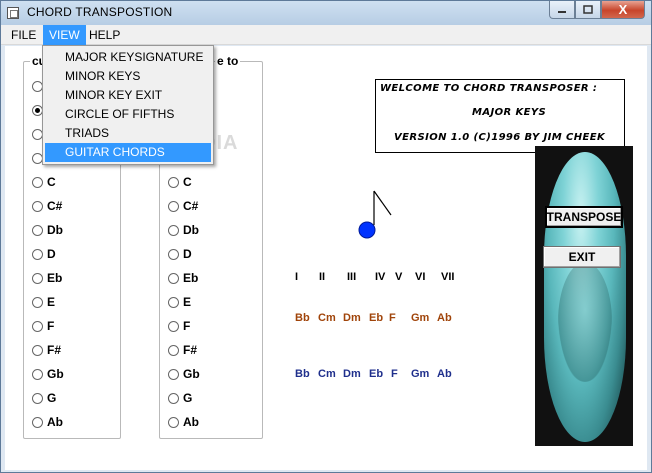  I want to click on key-radio-ab: Ab, so click(47, 422).